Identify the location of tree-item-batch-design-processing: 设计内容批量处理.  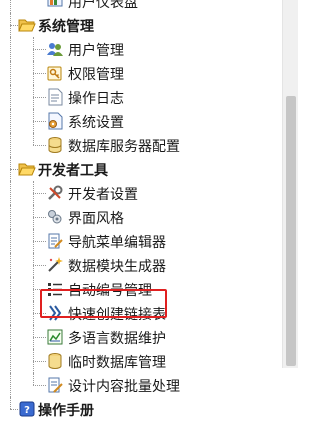
(141, 385).